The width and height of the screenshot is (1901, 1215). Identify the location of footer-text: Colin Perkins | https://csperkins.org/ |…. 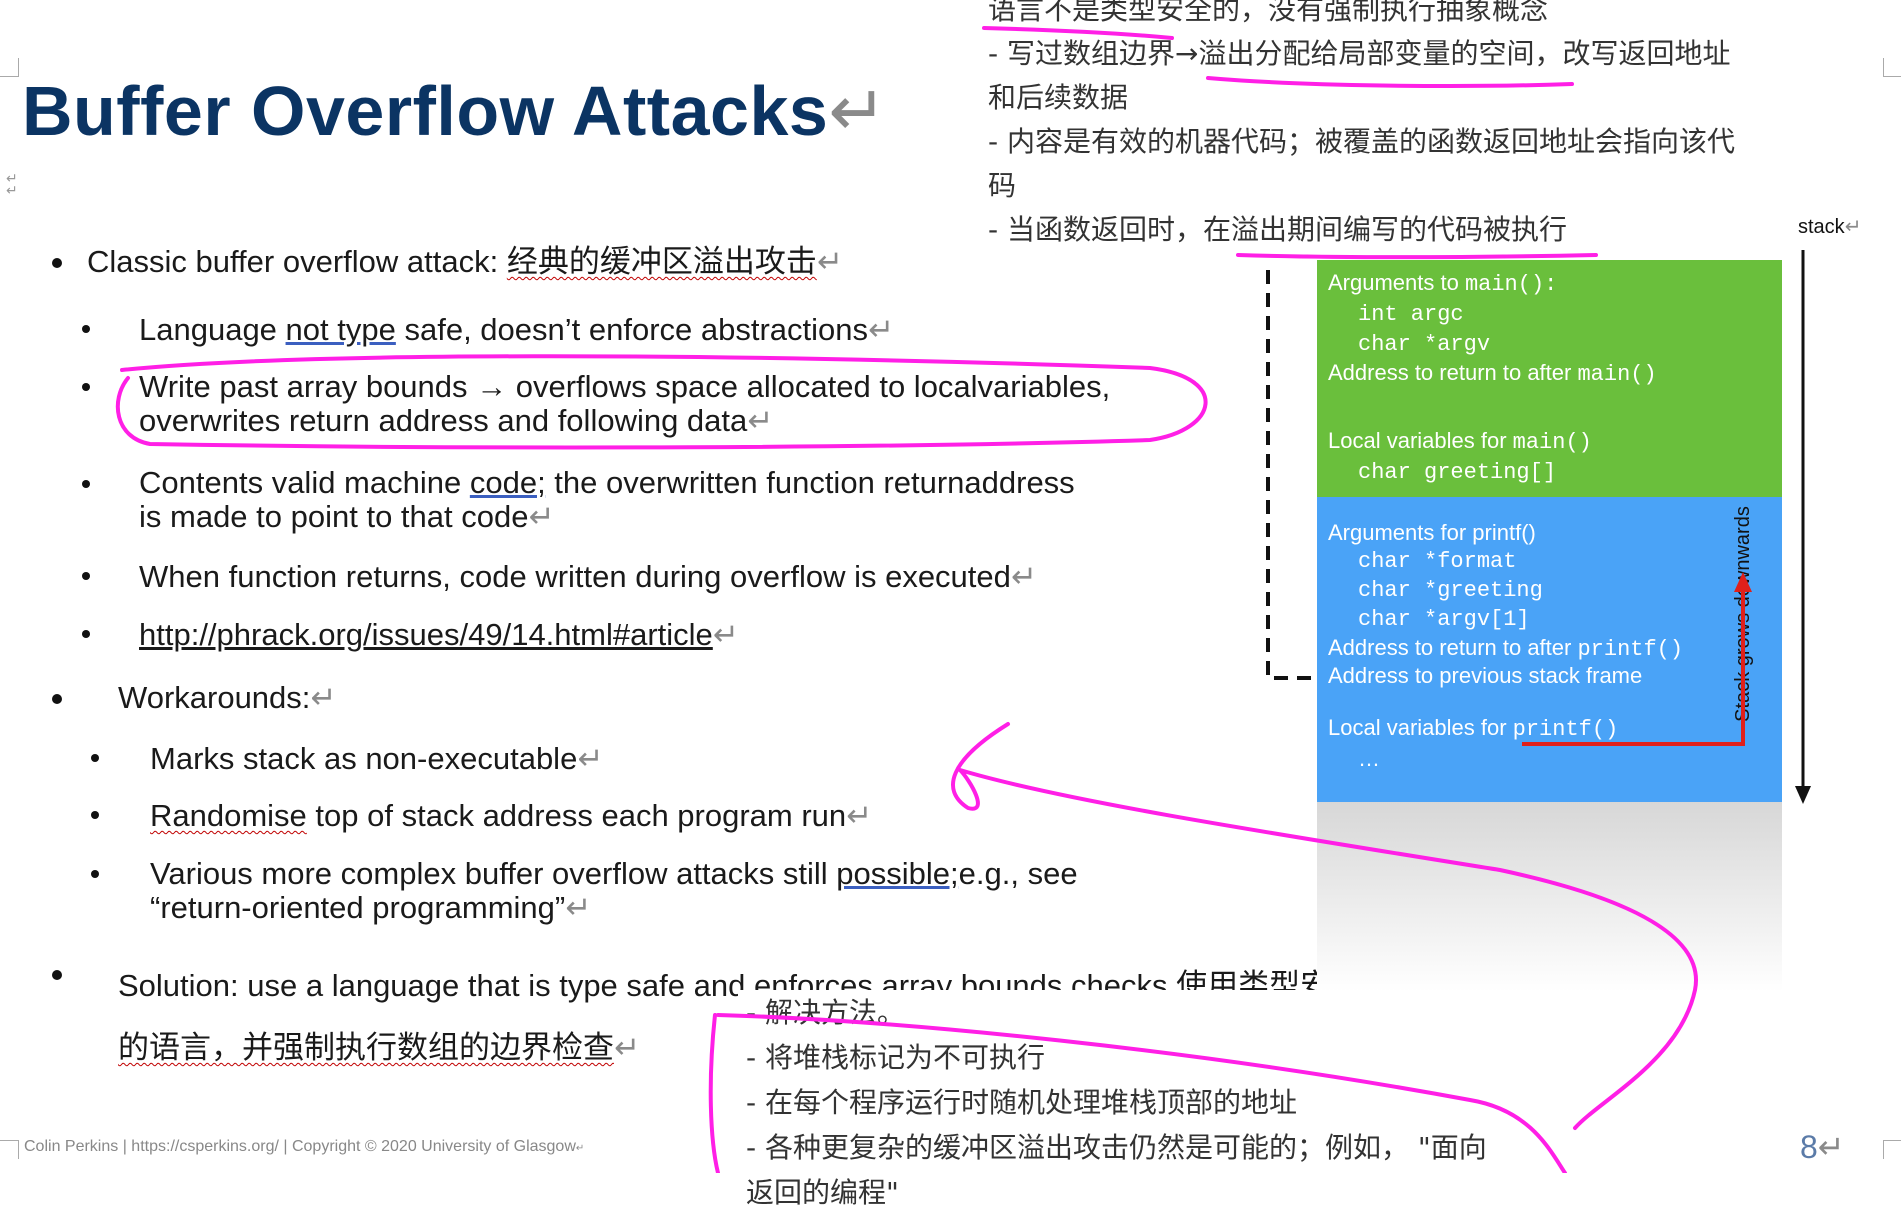
(300, 1146).